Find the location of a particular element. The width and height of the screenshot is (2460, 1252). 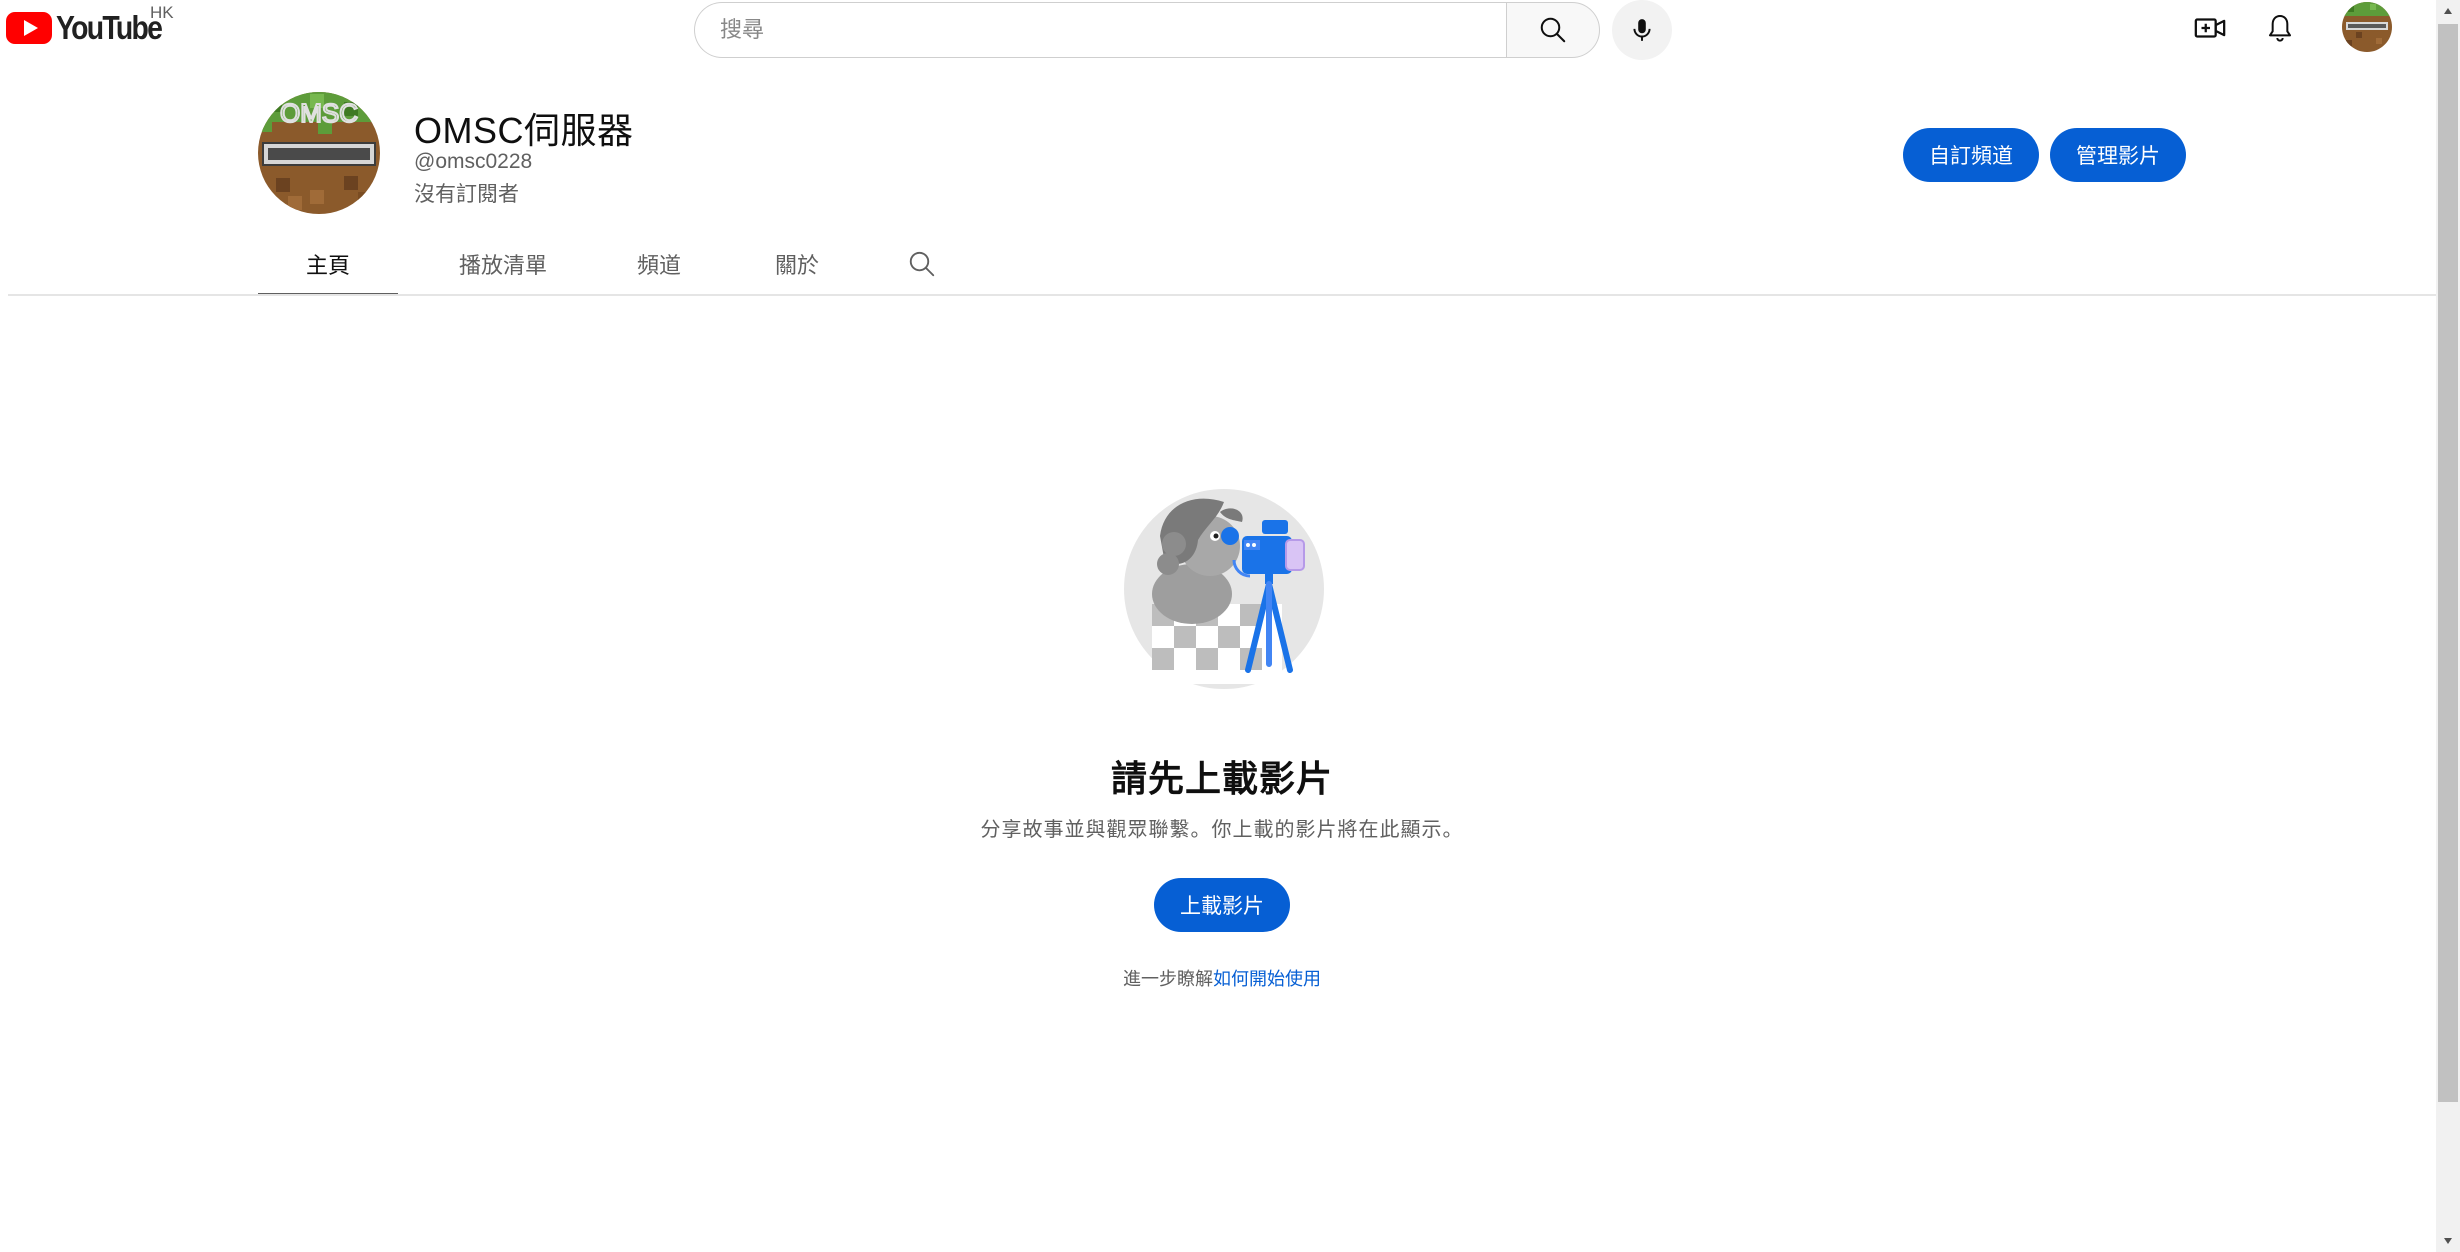

scroll-up-arrow-icon is located at coordinates (2448, 11).